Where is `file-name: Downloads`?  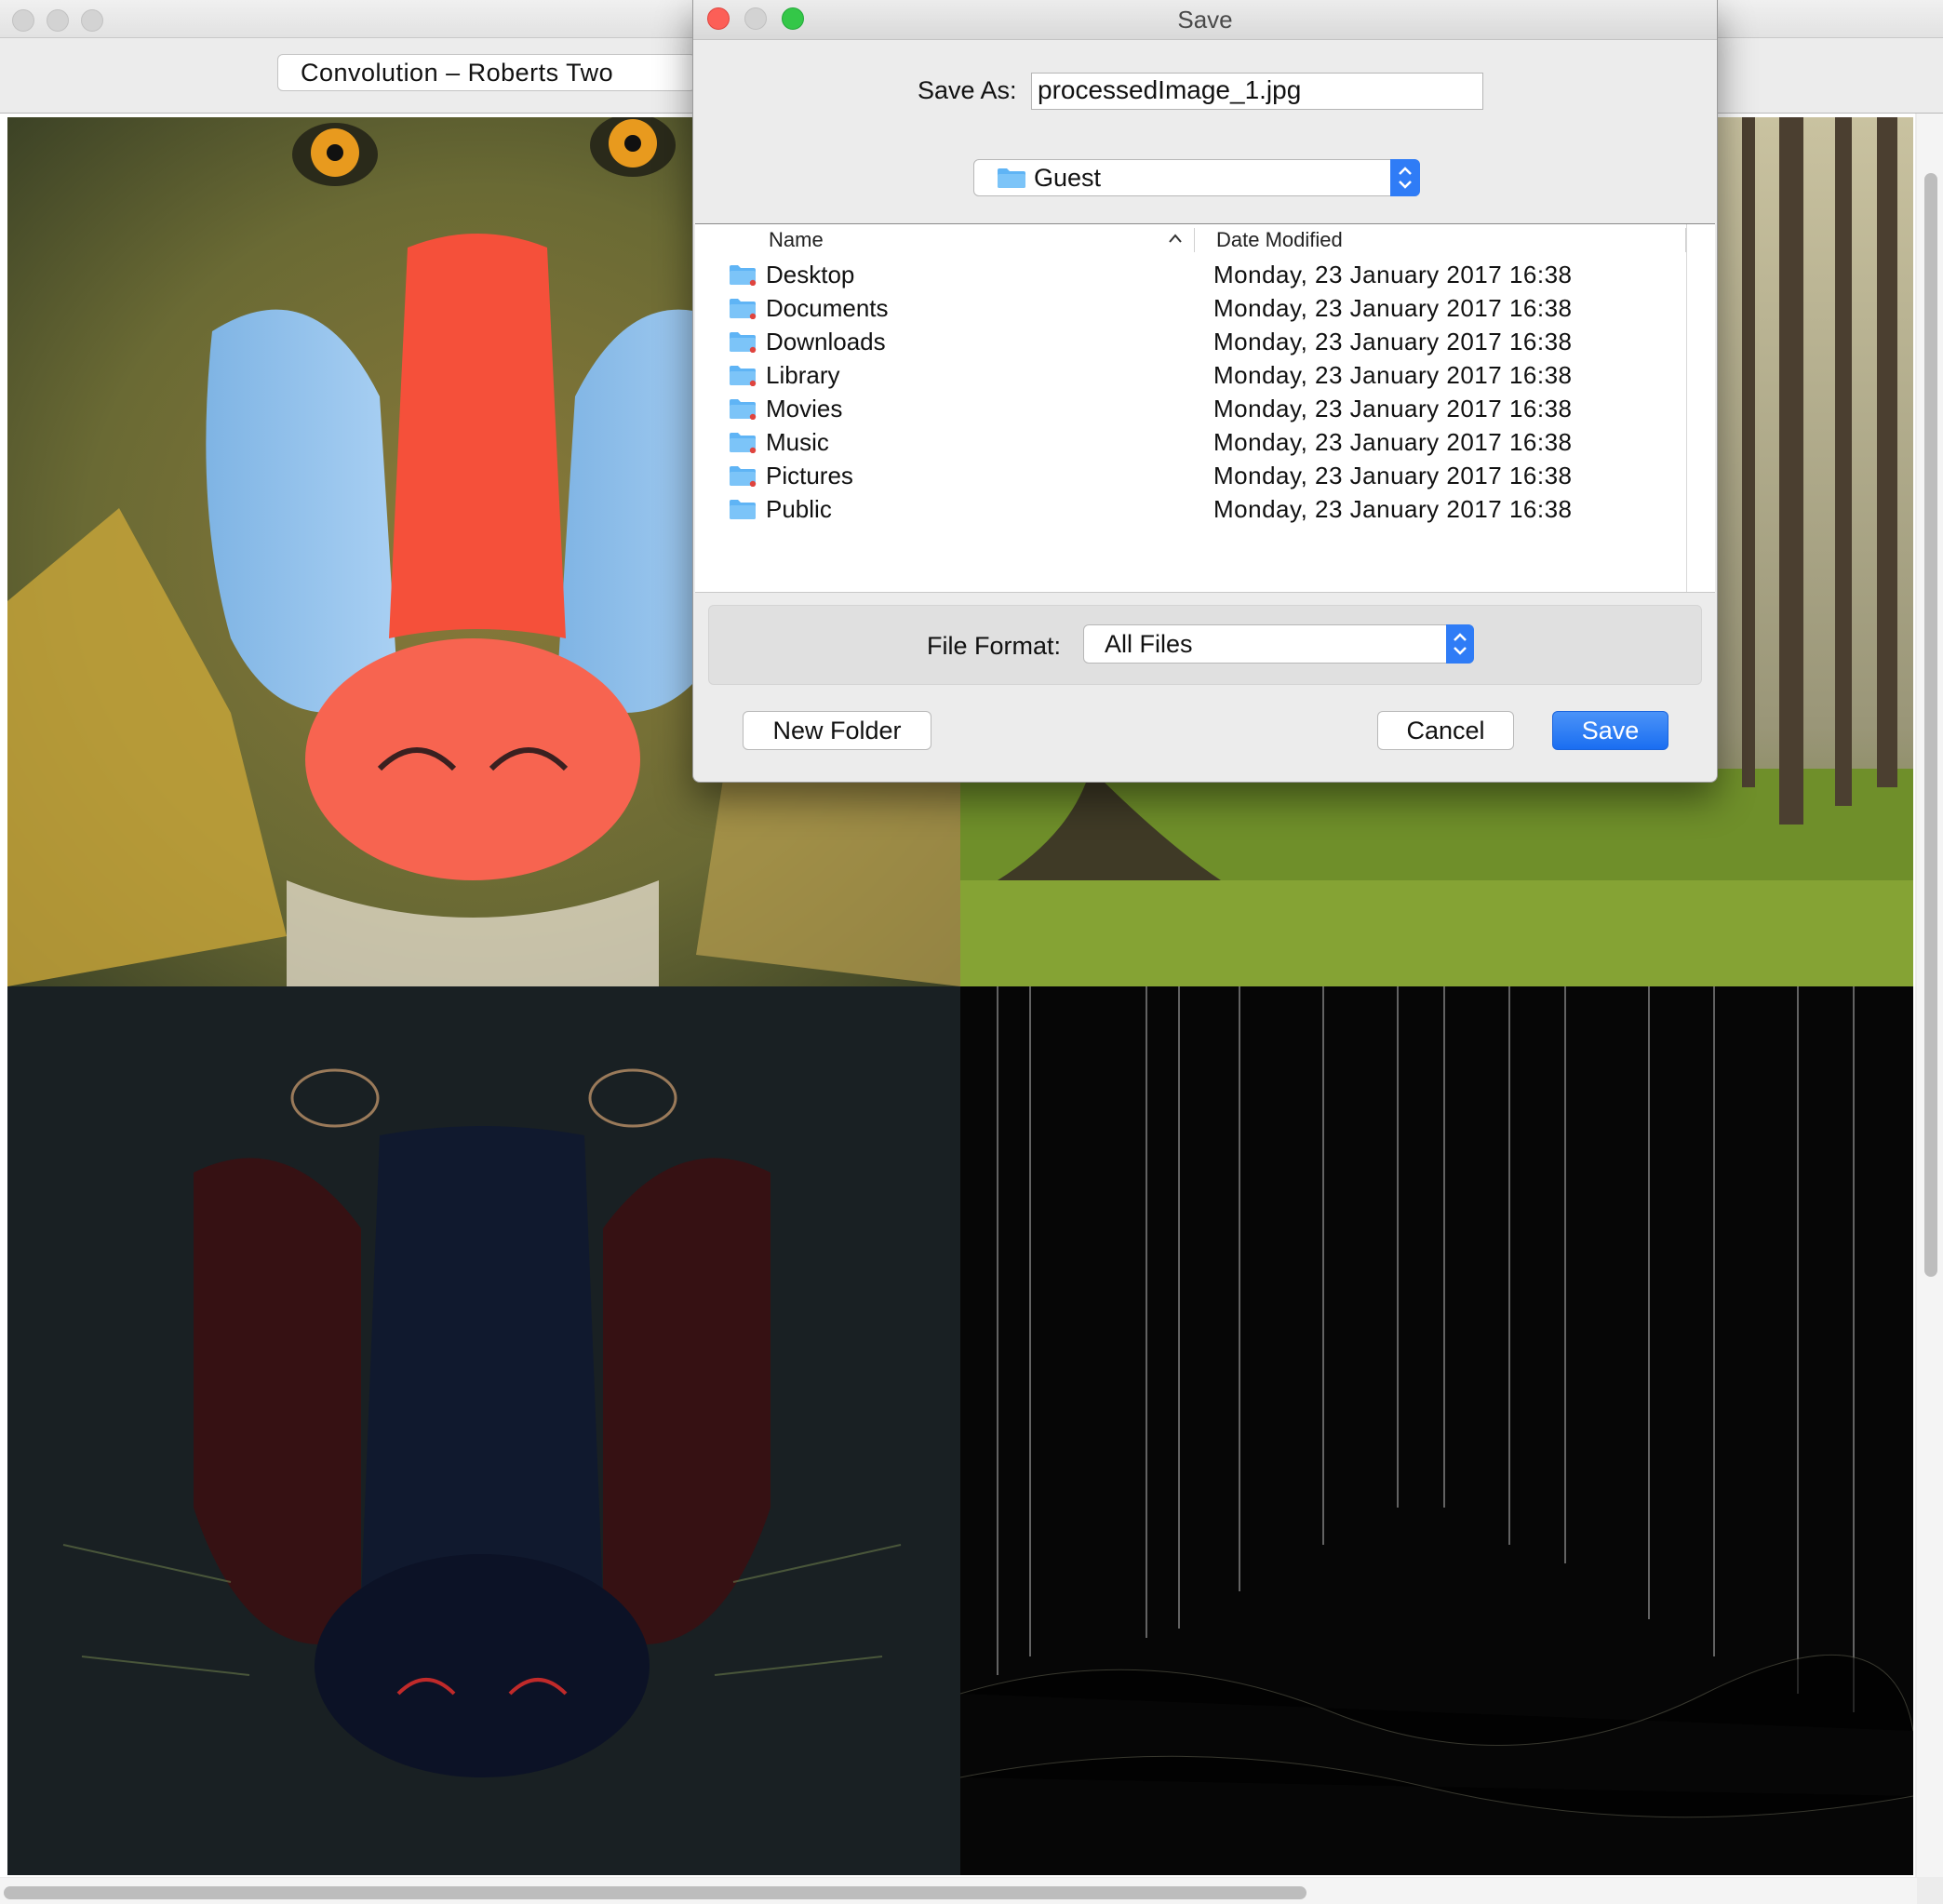 file-name: Downloads is located at coordinates (826, 341).